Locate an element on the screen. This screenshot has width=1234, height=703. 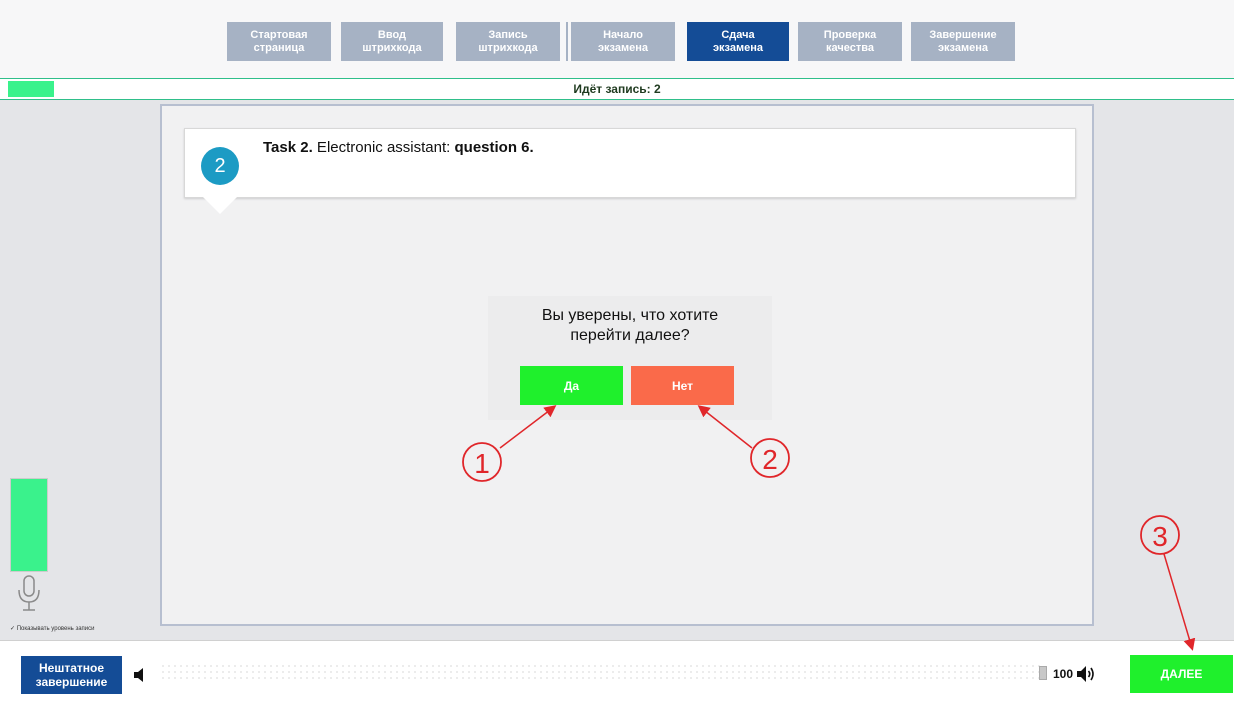
task-label: Task 2. is located at coordinates (288, 147).